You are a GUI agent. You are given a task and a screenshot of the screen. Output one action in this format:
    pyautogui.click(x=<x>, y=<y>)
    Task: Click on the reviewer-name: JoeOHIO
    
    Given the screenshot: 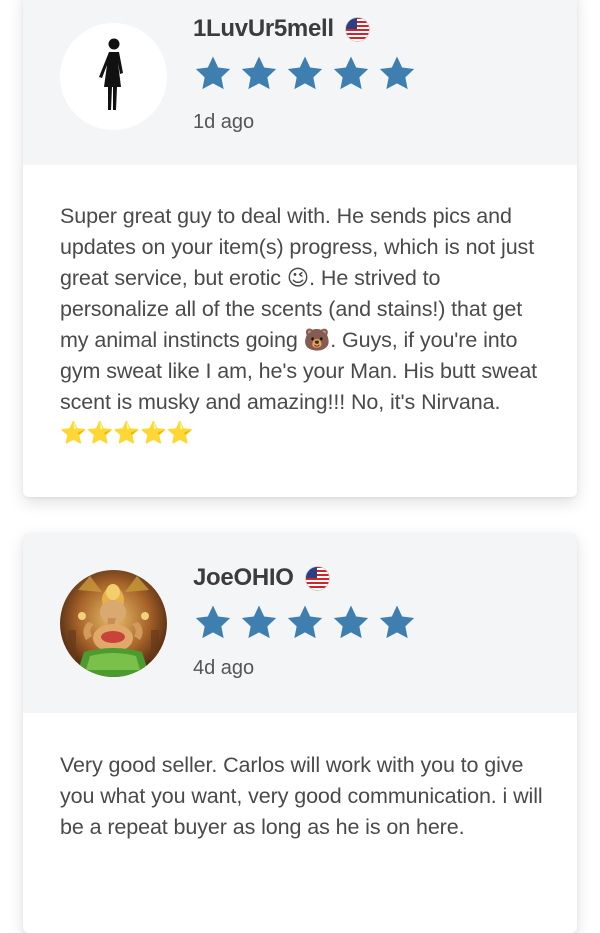 What is the action you would take?
    pyautogui.click(x=243, y=578)
    